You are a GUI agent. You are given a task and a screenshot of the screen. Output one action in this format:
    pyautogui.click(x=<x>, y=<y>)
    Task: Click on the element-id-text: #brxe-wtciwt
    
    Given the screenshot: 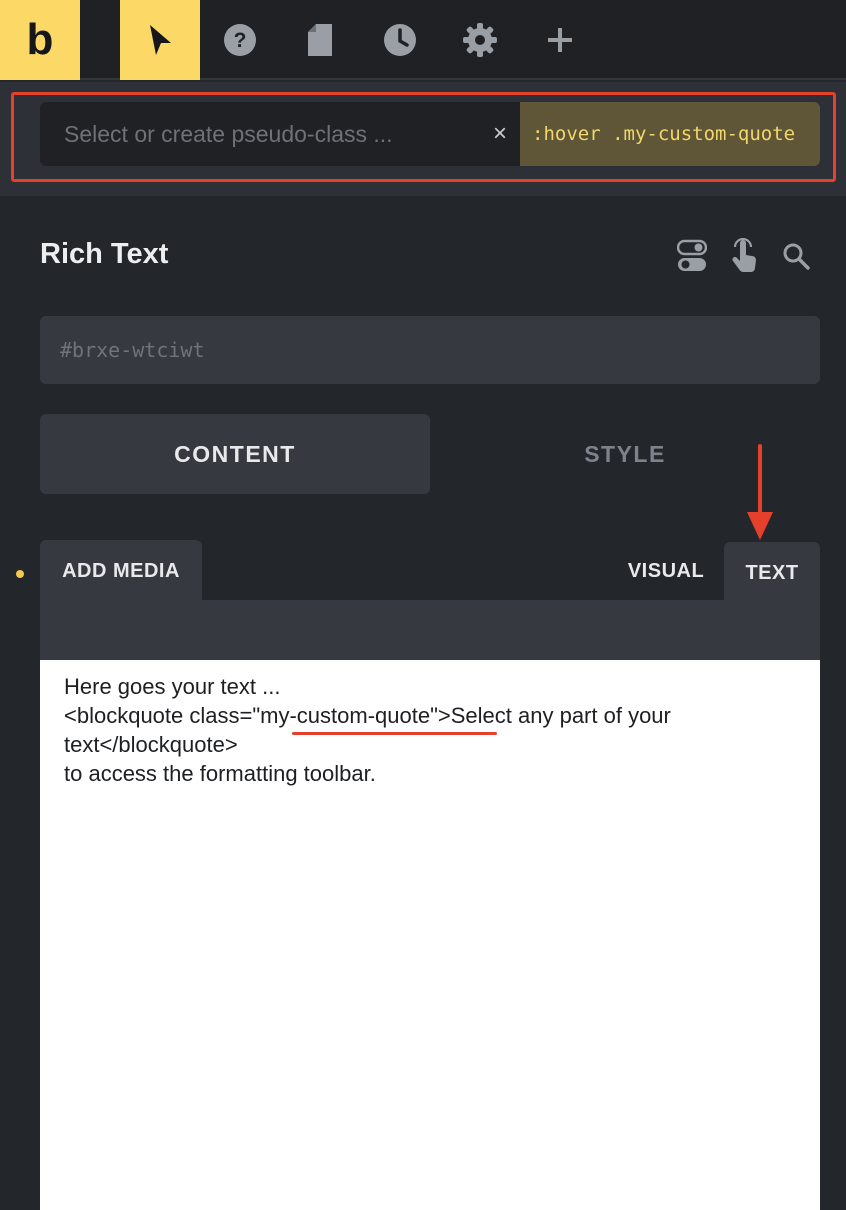 What is the action you would take?
    pyautogui.click(x=132, y=350)
    